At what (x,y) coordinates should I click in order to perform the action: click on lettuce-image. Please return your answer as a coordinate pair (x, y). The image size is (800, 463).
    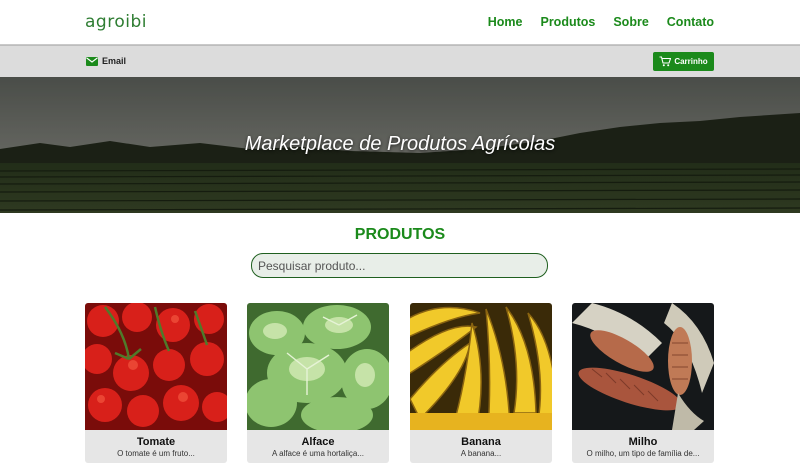
    Looking at the image, I should click on (318, 366).